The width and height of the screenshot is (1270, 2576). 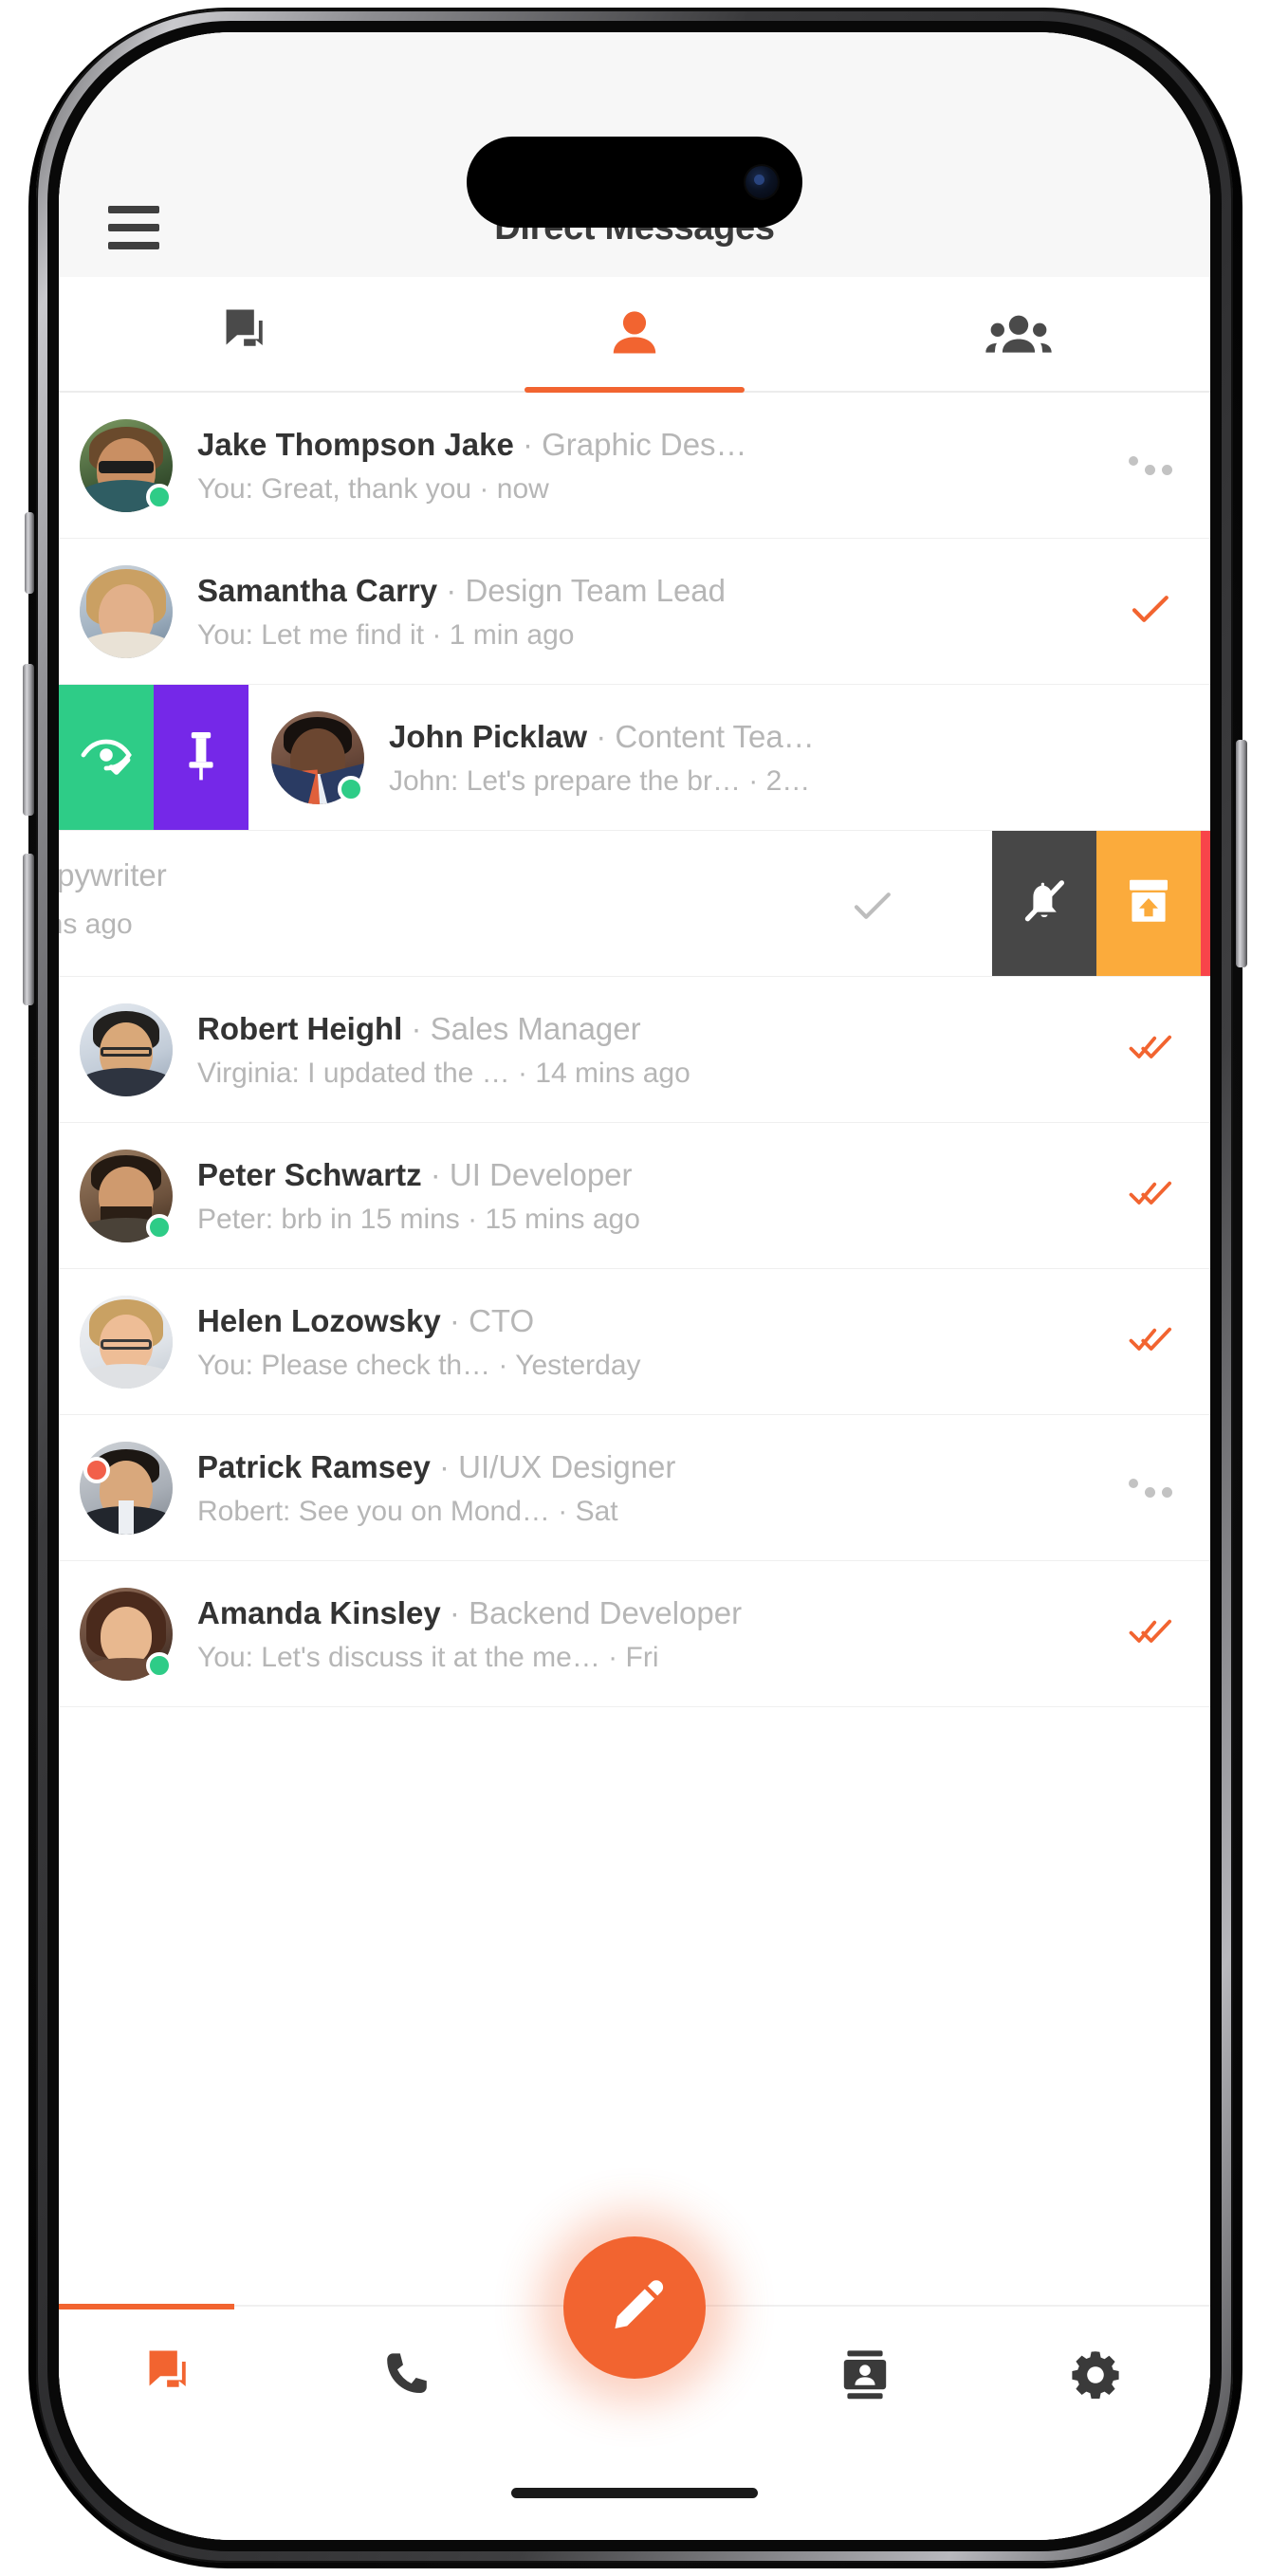 I want to click on eye-check-icon, so click(x=106, y=757).